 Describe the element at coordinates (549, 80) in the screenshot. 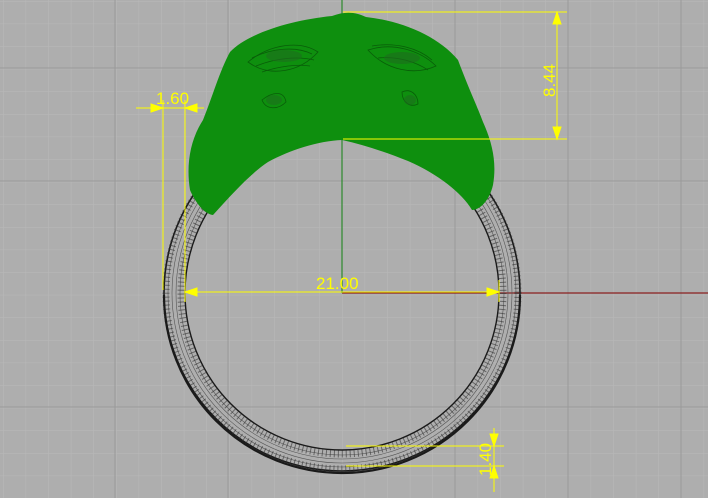

I see `head-height-dimension-label: 8.44` at that location.